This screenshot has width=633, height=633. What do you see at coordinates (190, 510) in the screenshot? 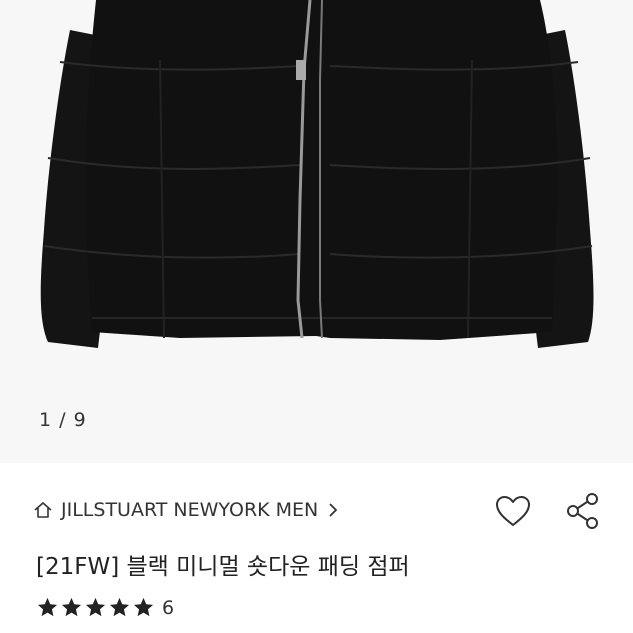
I see `brand-name: JILLSTUART NEWYORK MEN` at bounding box center [190, 510].